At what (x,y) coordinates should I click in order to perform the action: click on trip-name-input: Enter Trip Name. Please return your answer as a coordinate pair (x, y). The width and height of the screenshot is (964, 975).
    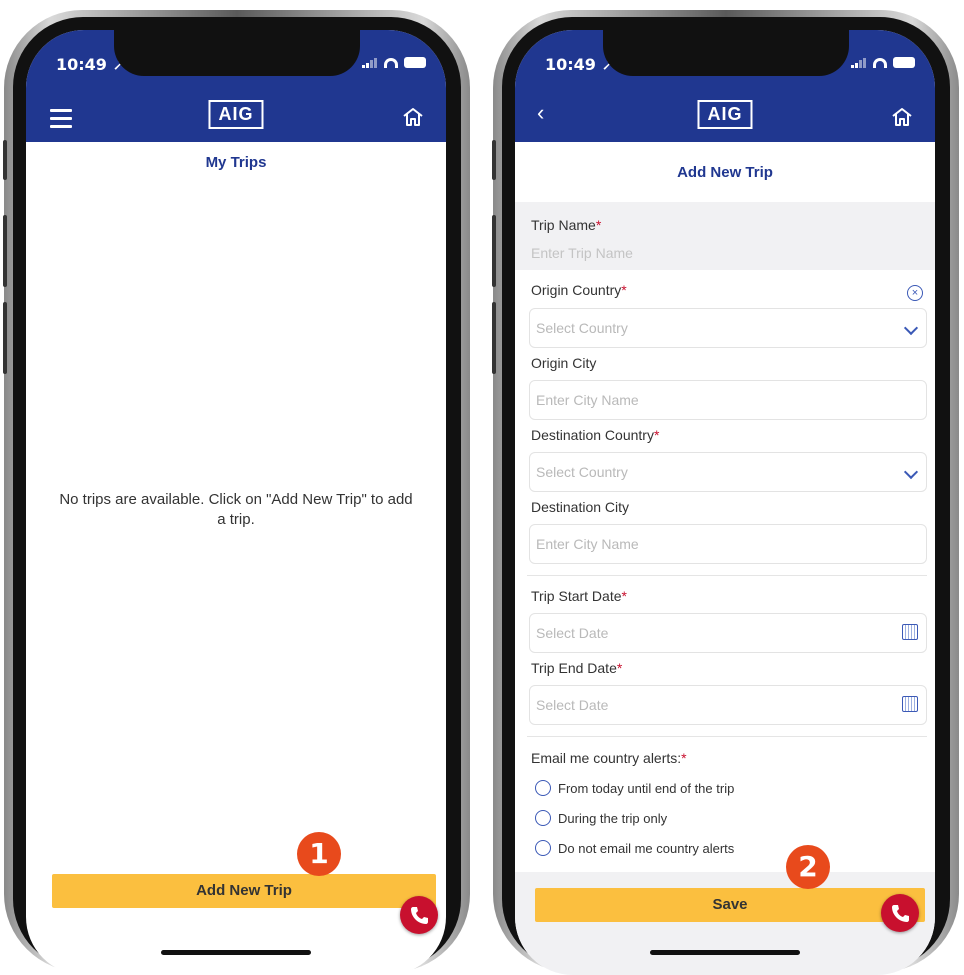
    Looking at the image, I should click on (582, 253).